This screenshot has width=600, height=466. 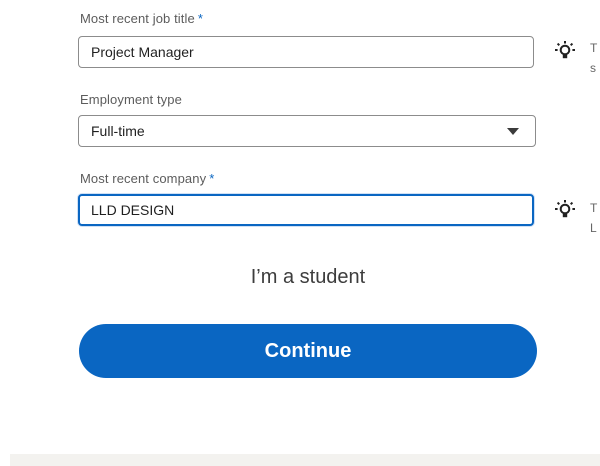 I want to click on employment-type-value: Full-time, so click(x=118, y=131).